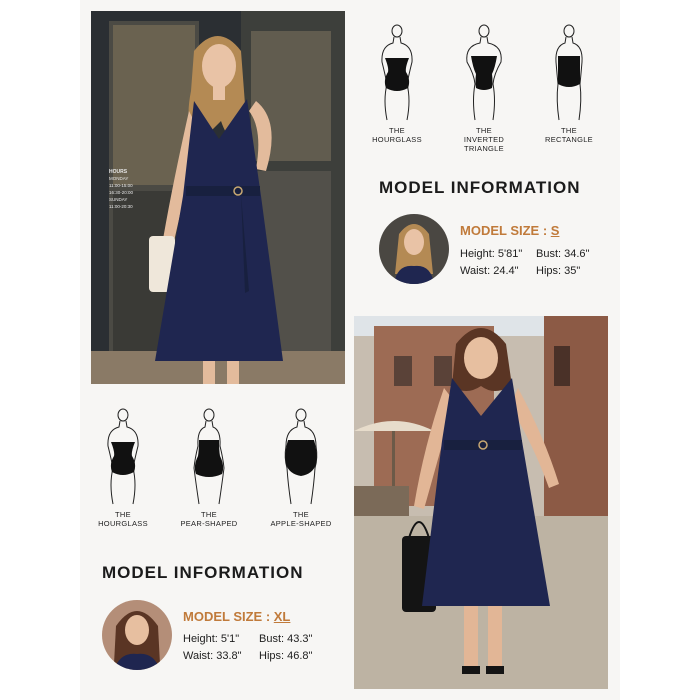 This screenshot has width=700, height=700. I want to click on waist-value: Waist: 33.8", so click(212, 656).